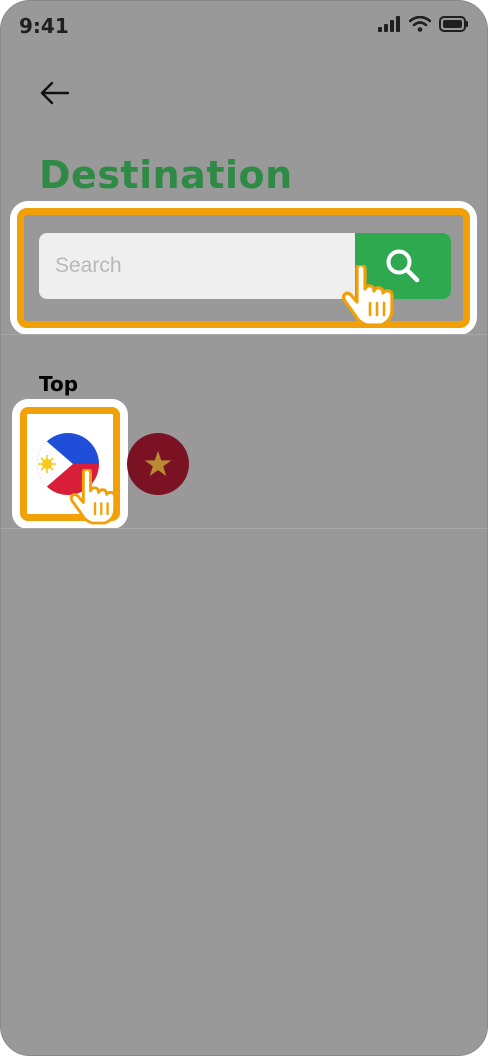 This screenshot has height=1056, width=488. I want to click on destination-vietnam, so click(158, 464).